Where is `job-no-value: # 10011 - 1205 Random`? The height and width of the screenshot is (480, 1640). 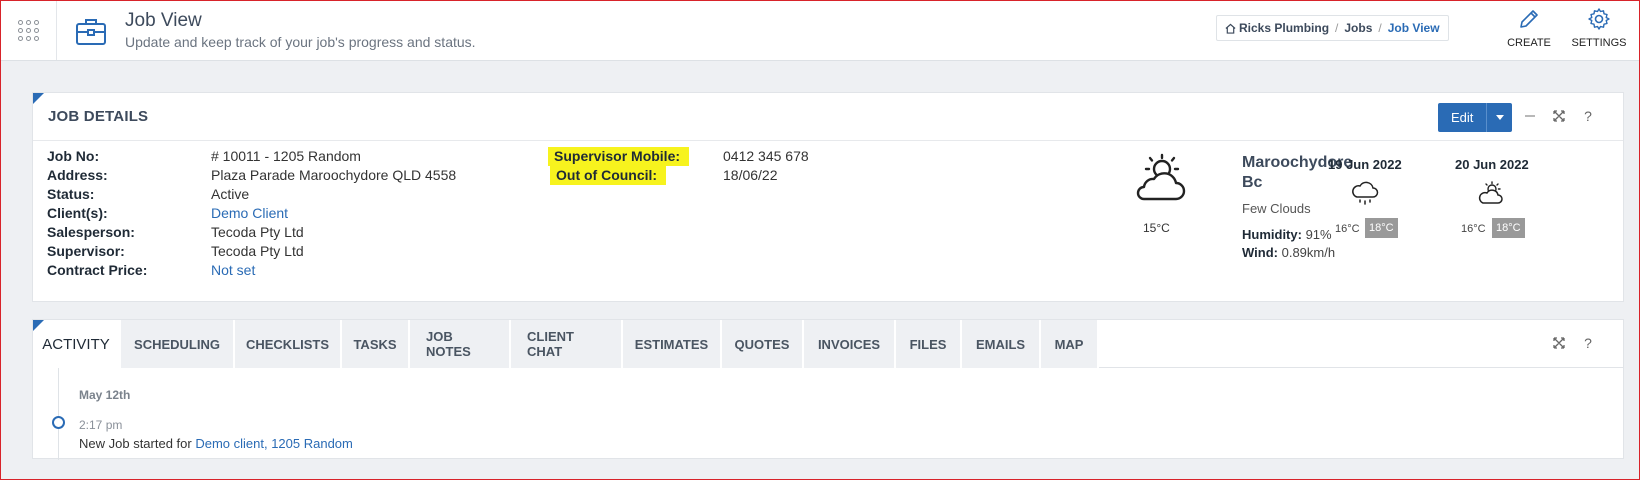
job-no-value: # 10011 - 1205 Random is located at coordinates (286, 156).